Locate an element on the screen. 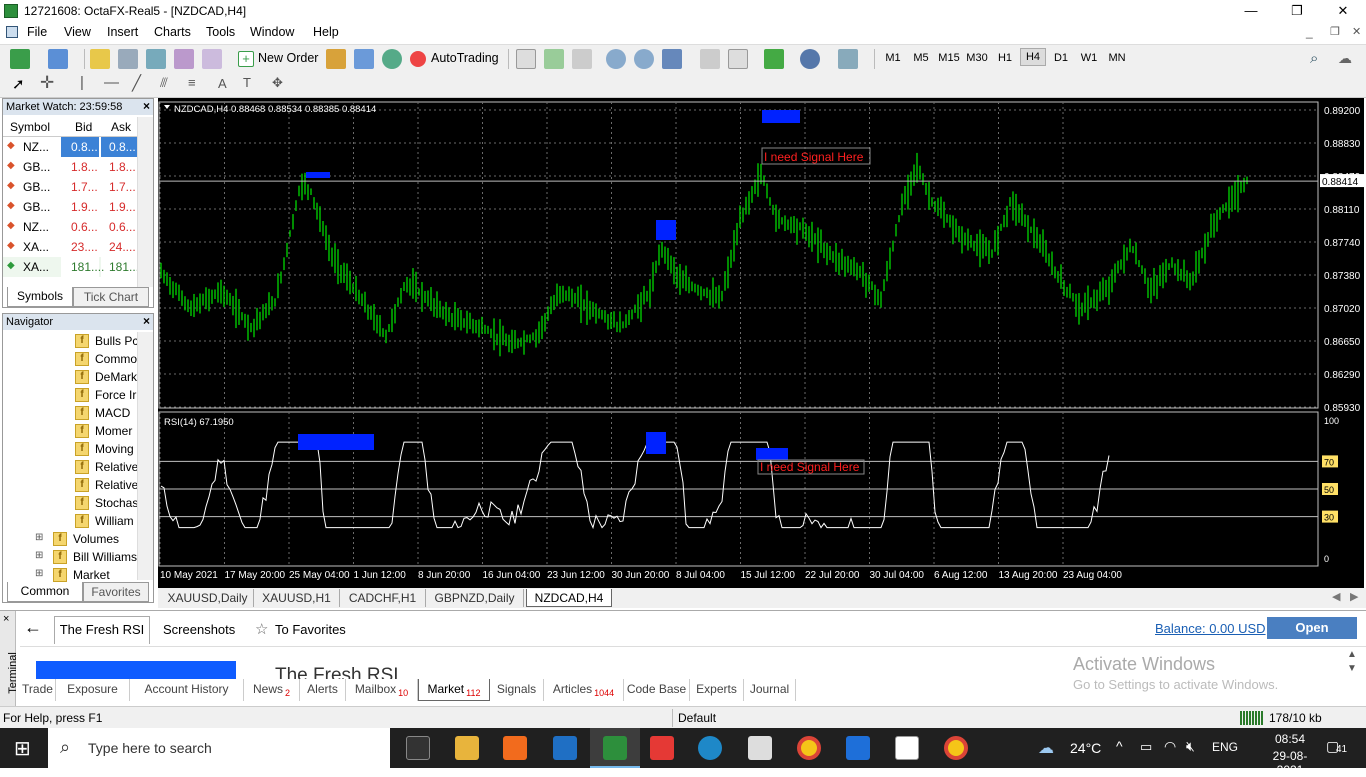  file-explorer-icon is located at coordinates (467, 748).